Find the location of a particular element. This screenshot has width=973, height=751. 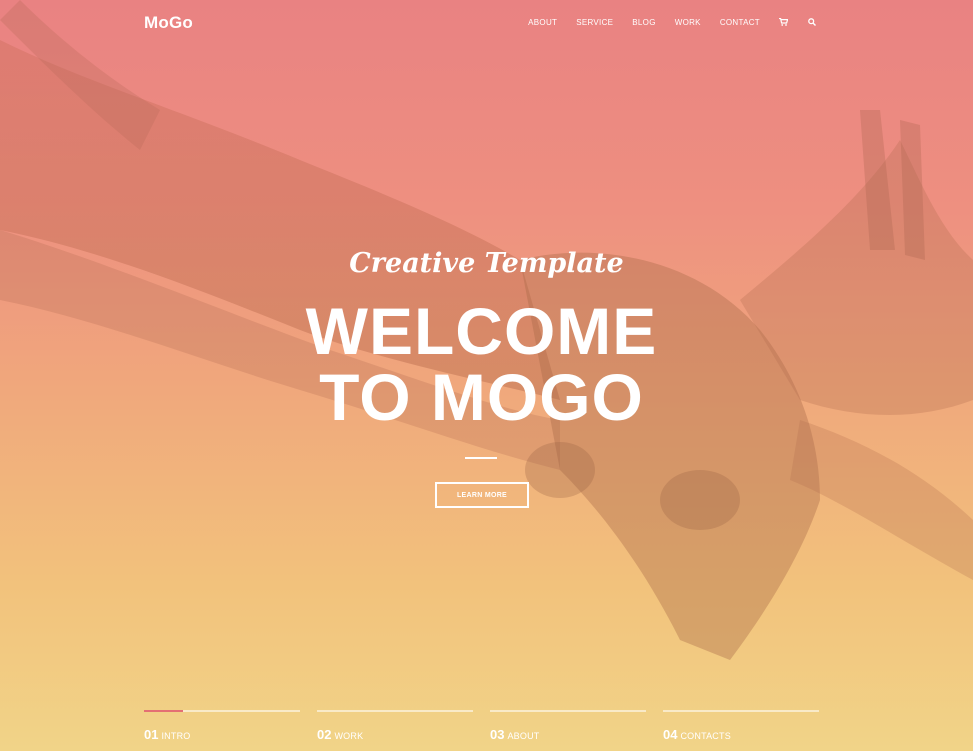

nav-work: WORK is located at coordinates (688, 22).